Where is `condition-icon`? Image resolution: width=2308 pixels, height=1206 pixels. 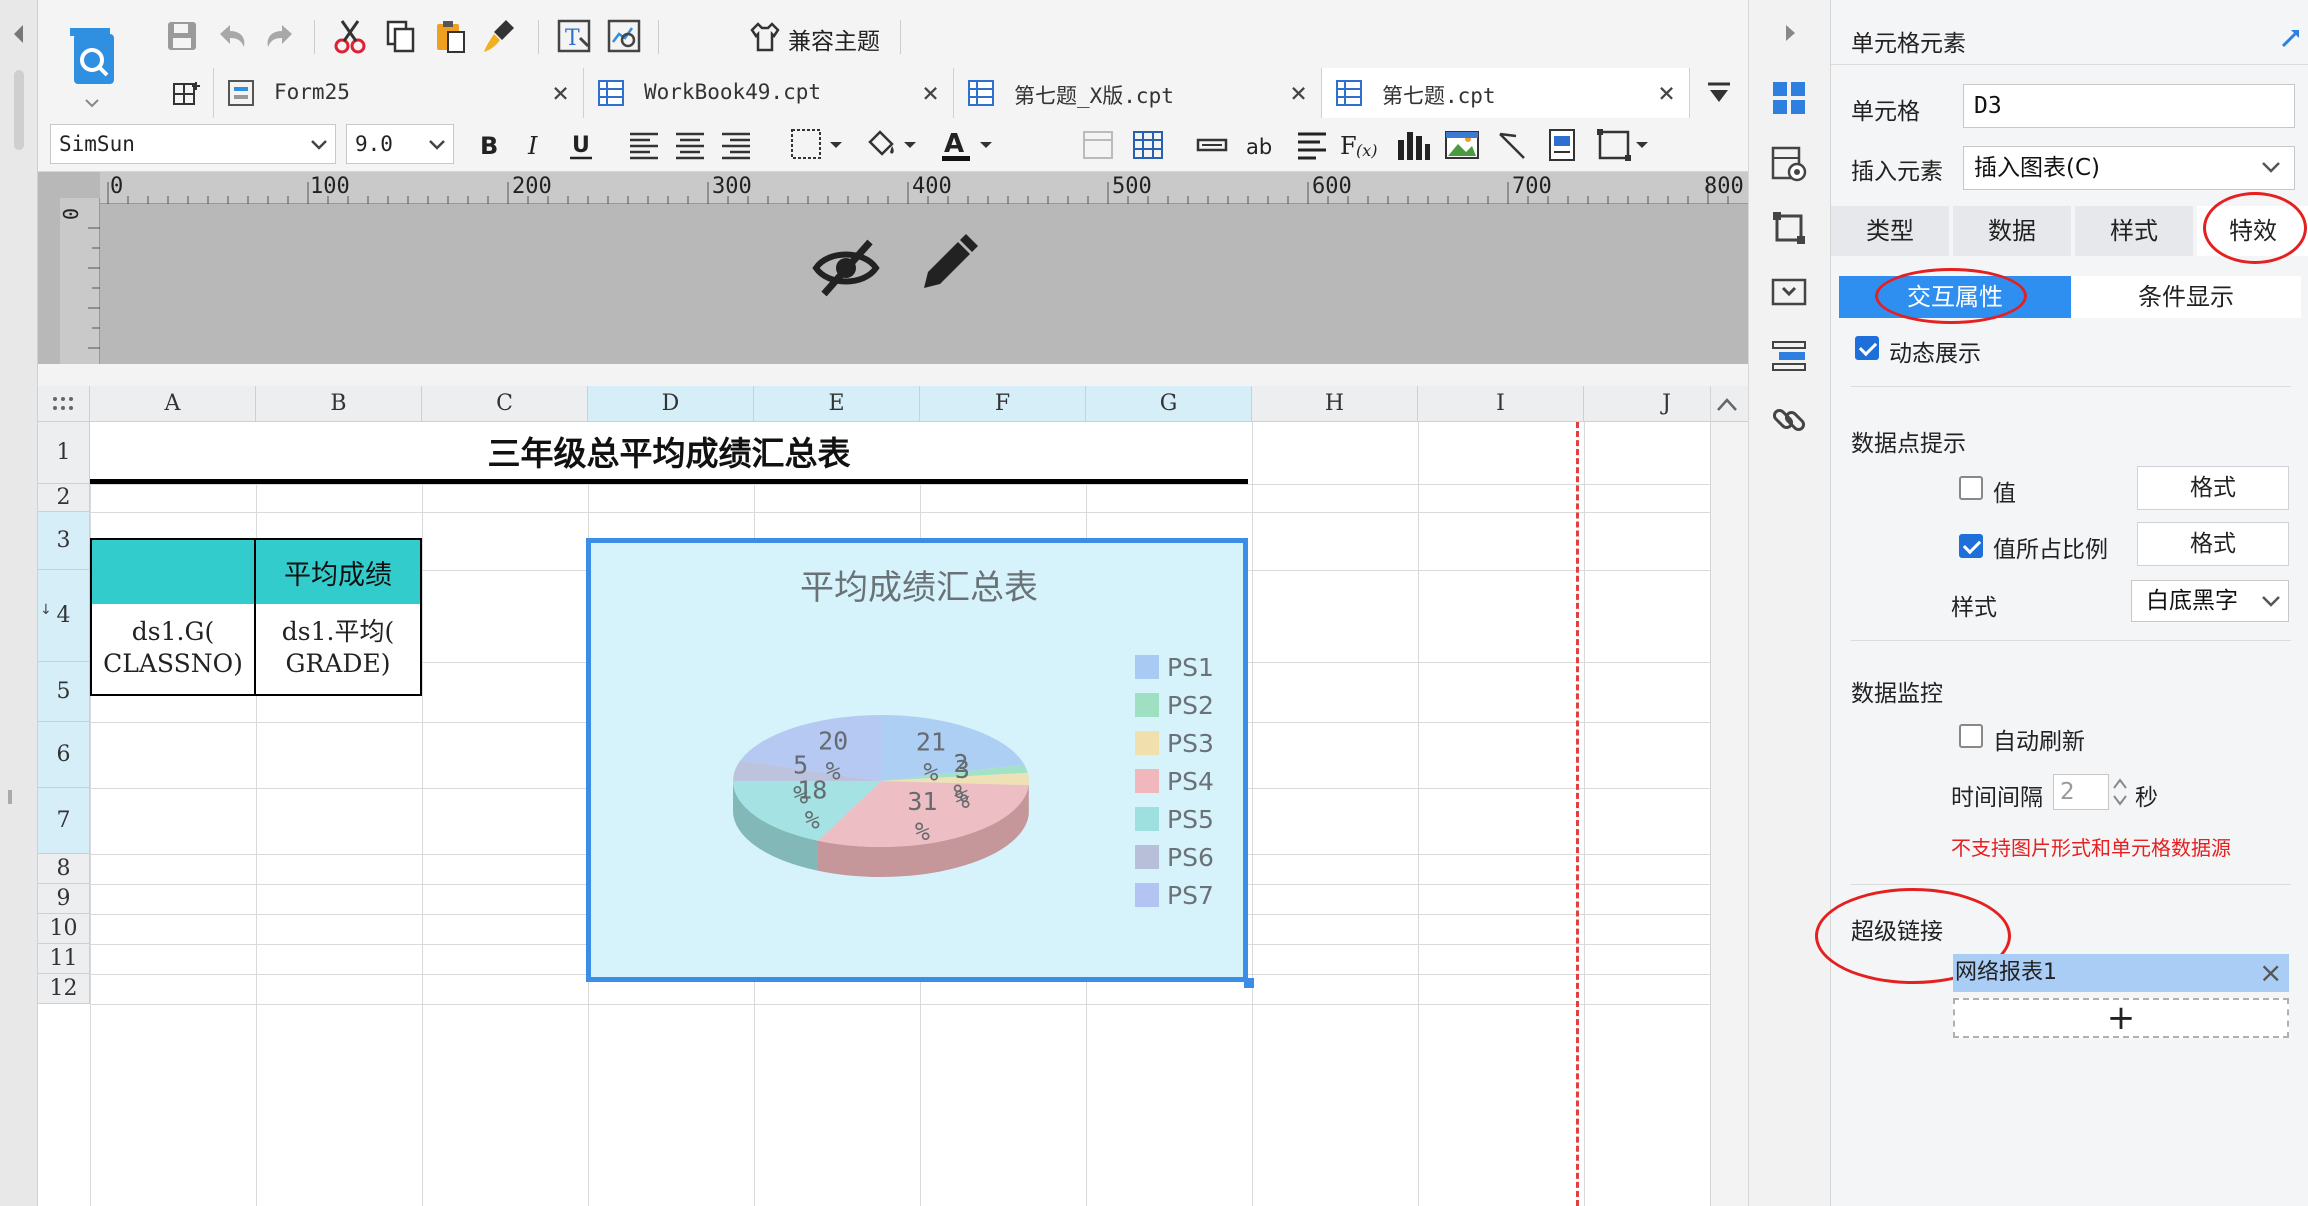 condition-icon is located at coordinates (1789, 356).